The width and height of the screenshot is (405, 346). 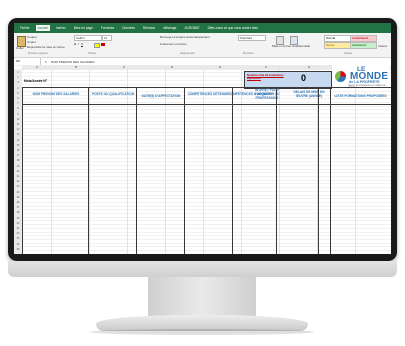 I want to click on monitor-stand-neck, so click(x=202, y=297).